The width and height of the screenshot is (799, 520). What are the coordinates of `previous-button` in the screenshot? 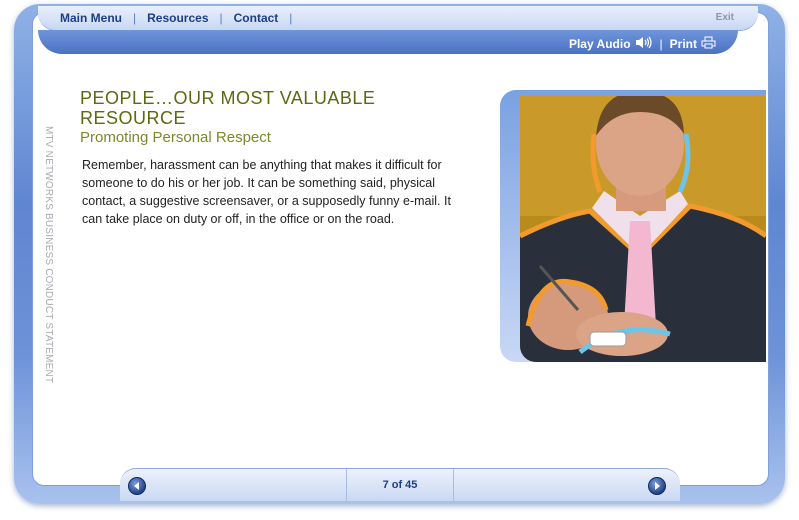 It's located at (137, 486).